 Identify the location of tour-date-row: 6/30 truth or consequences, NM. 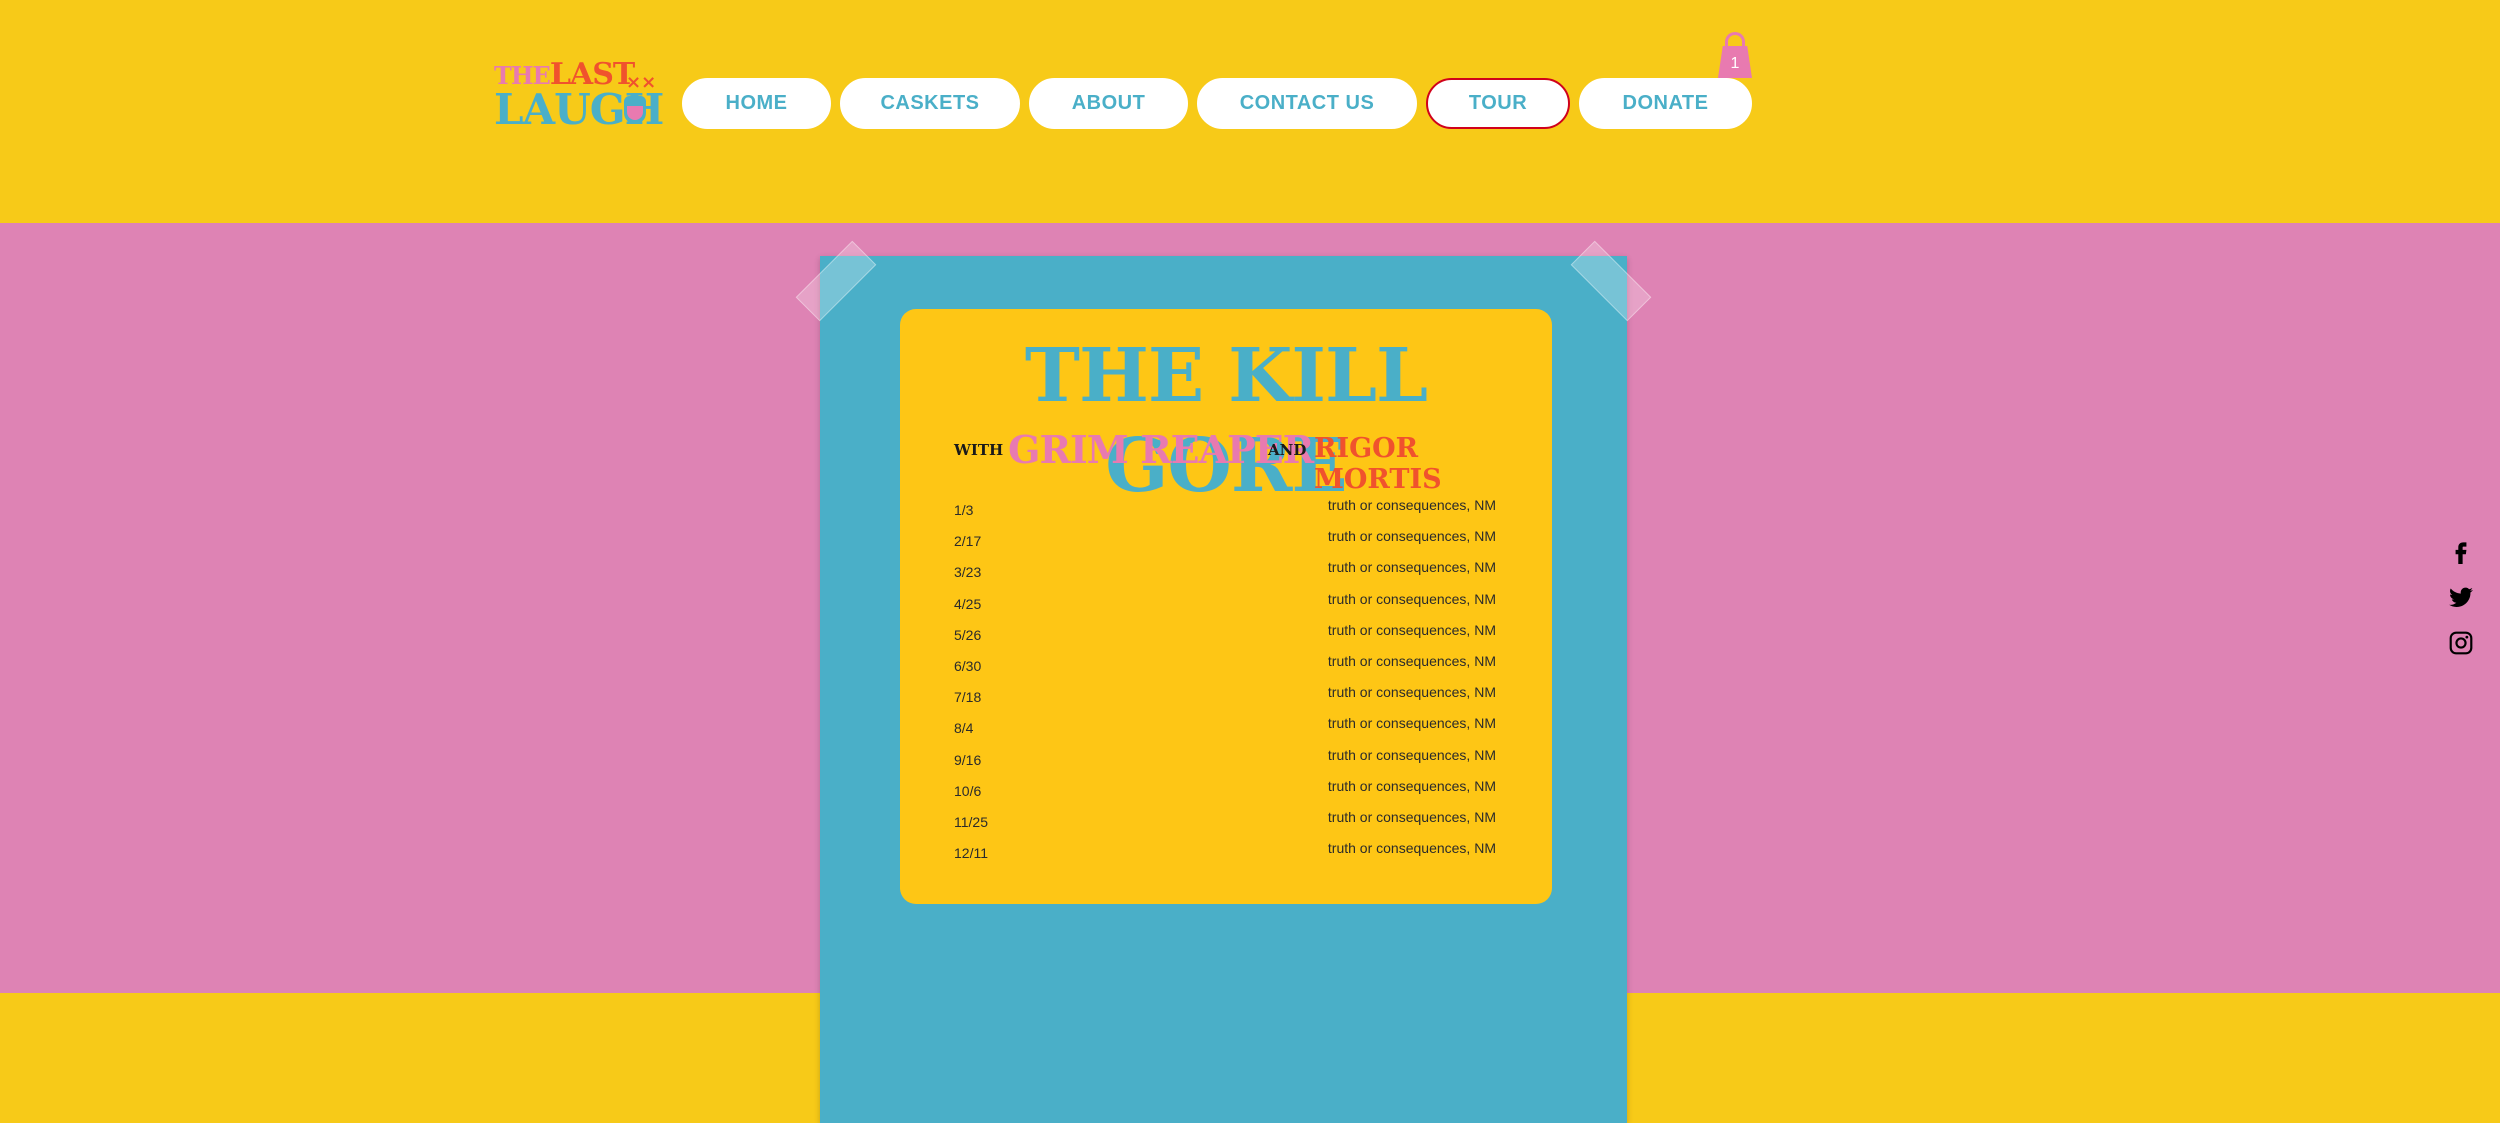
(1225, 666).